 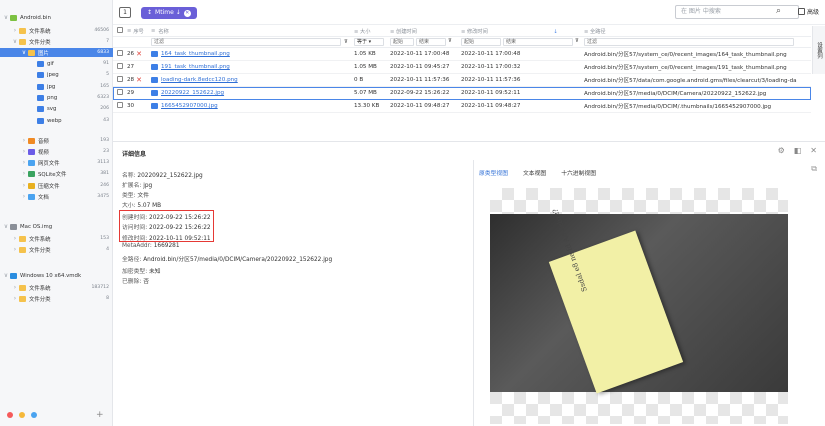 I want to click on path-filter-input: 过滤, so click(x=689, y=42).